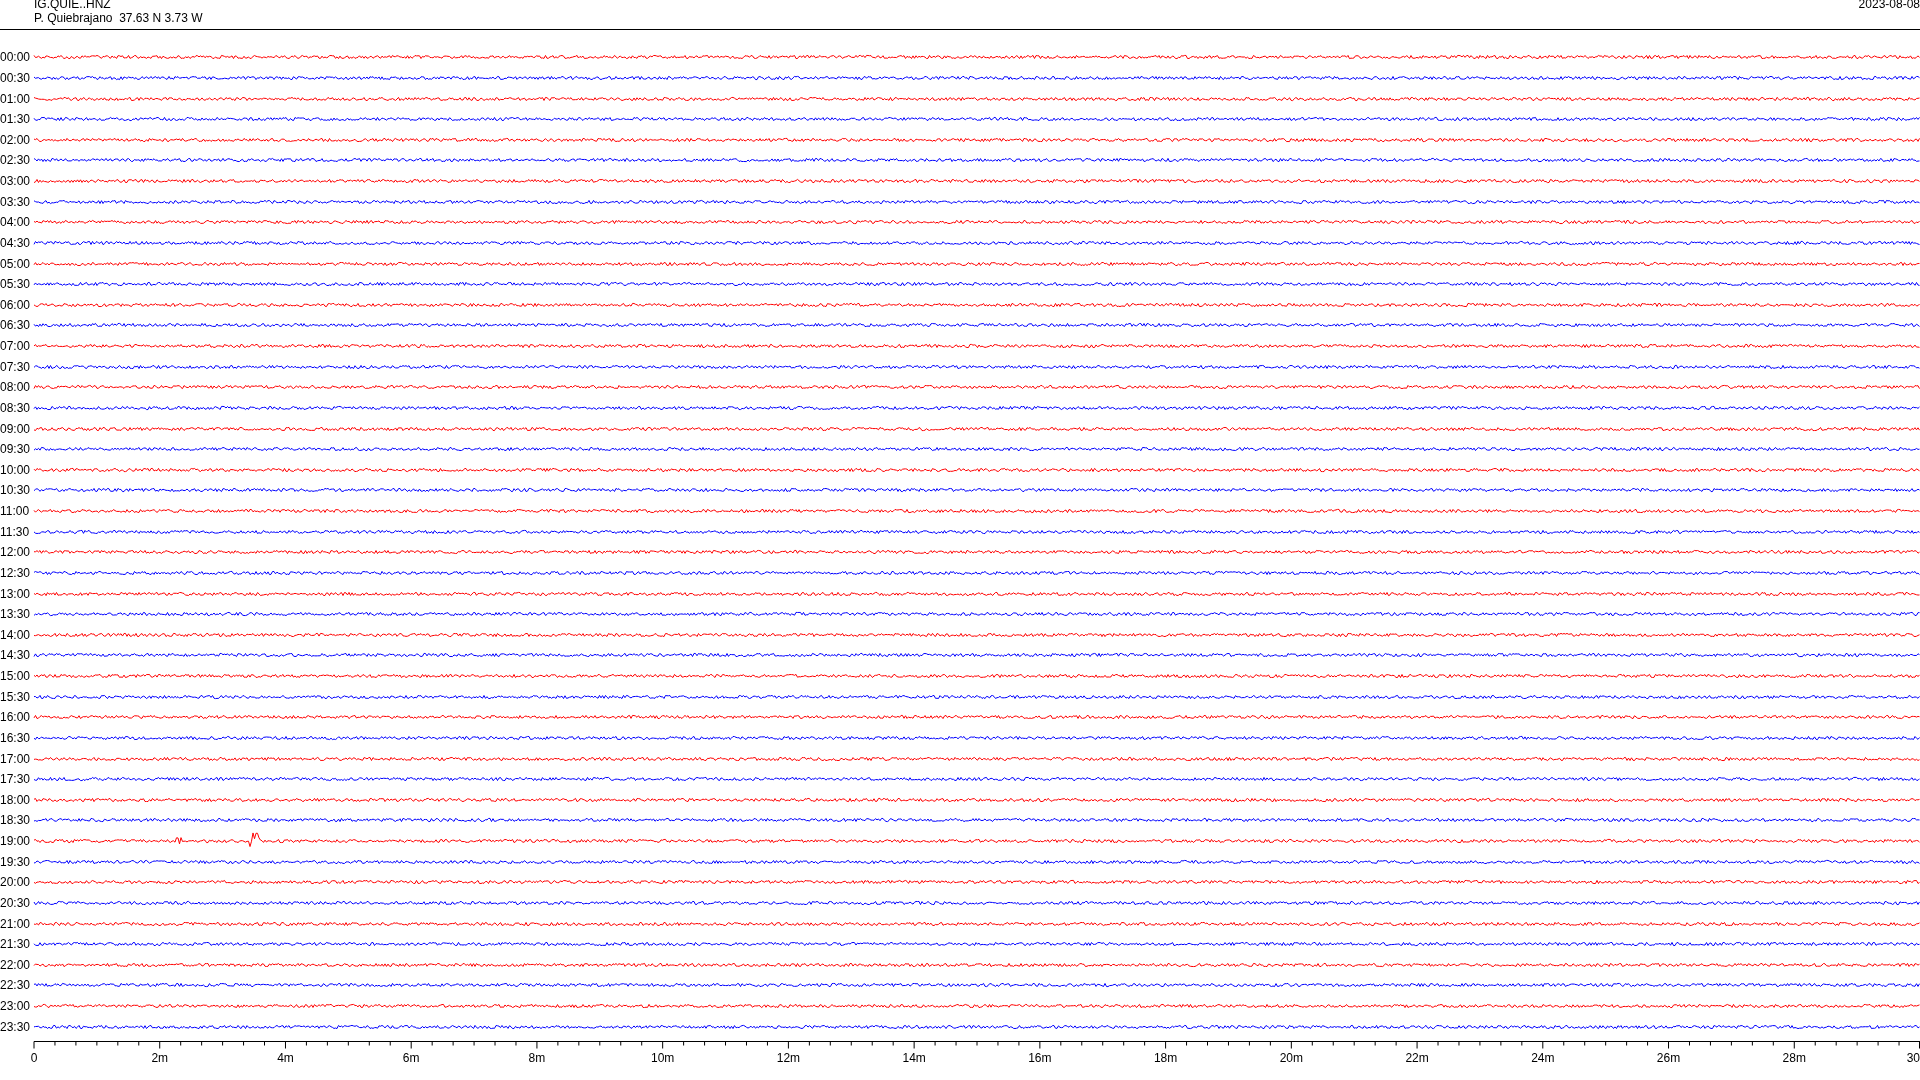  I want to click on axis-tick-label: 20m, so click(1291, 1058).